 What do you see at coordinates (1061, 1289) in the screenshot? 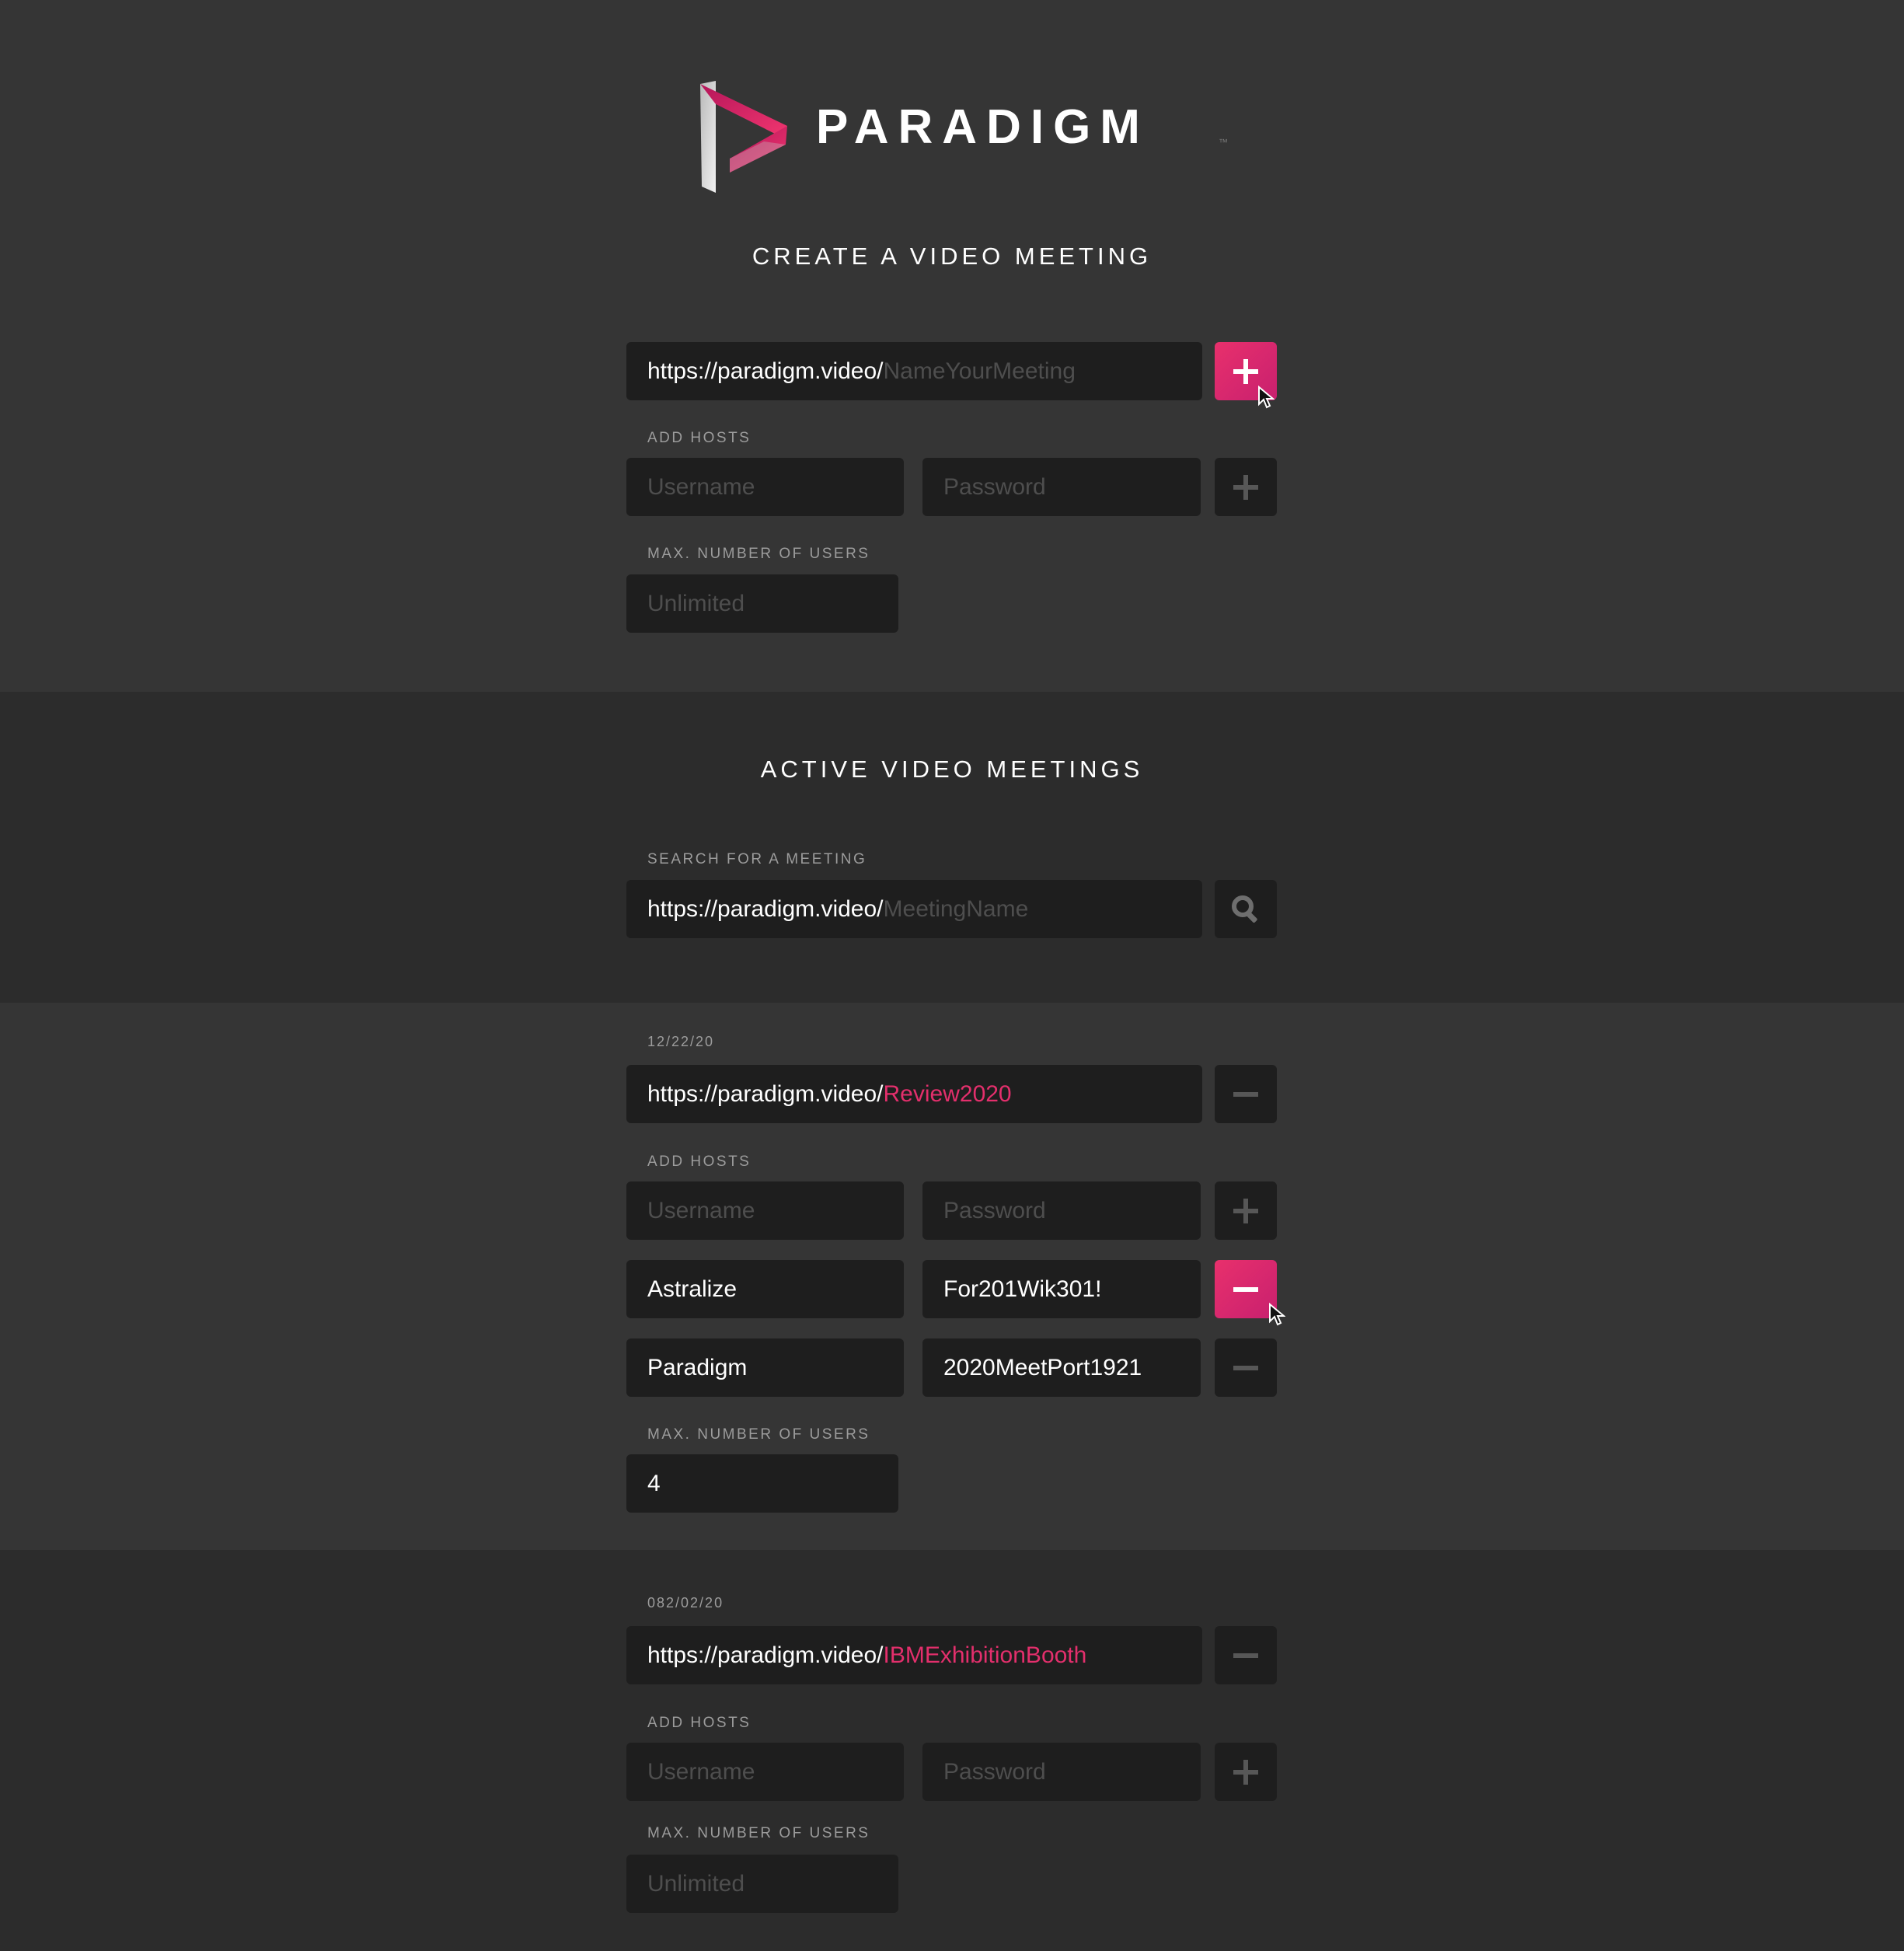
I see `host-password-field: For201Wik301!` at bounding box center [1061, 1289].